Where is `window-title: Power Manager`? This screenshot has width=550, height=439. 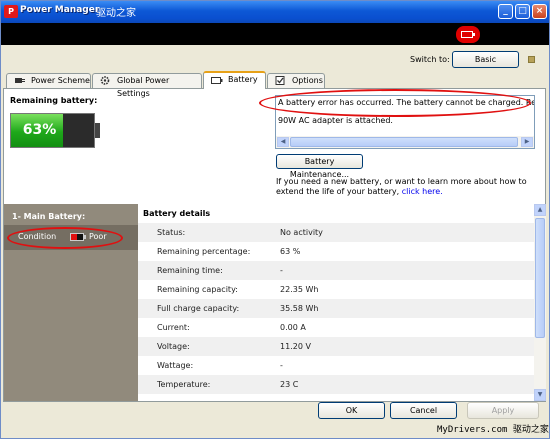 window-title: Power Manager is located at coordinates (60, 10).